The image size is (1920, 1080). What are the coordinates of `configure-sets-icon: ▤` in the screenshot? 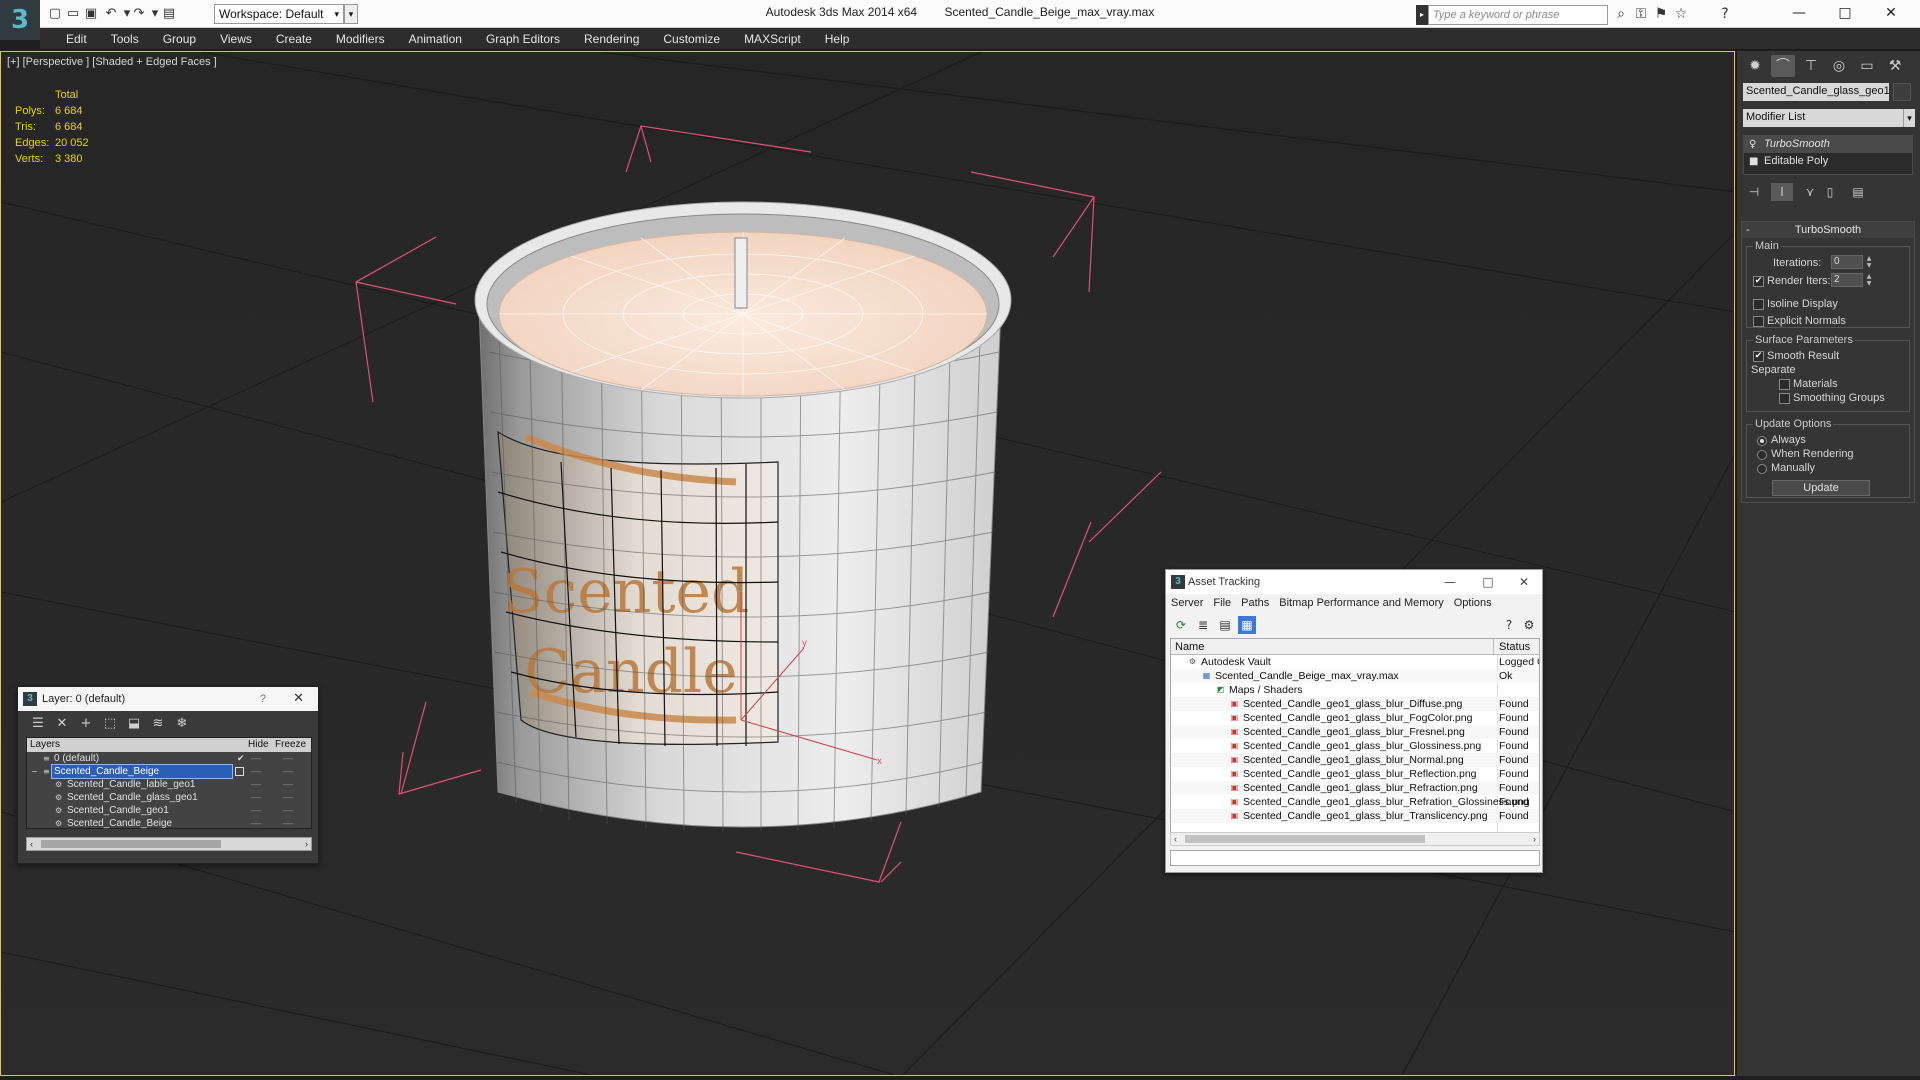 It's located at (1858, 192).